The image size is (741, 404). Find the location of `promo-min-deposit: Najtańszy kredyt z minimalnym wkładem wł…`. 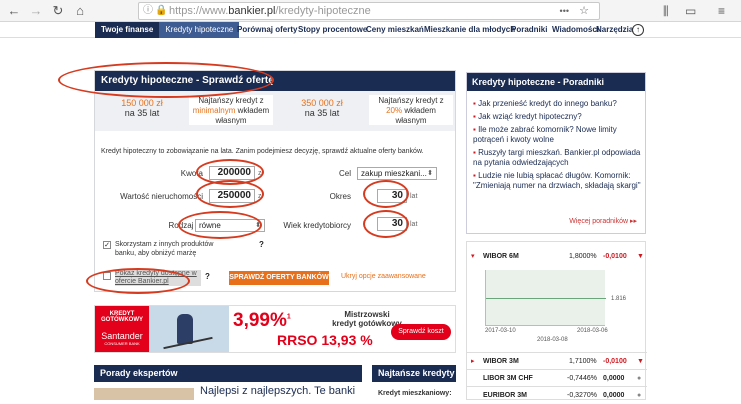

promo-min-deposit: Najtańszy kredyt z minimalnym wkładem wł… is located at coordinates (231, 110).